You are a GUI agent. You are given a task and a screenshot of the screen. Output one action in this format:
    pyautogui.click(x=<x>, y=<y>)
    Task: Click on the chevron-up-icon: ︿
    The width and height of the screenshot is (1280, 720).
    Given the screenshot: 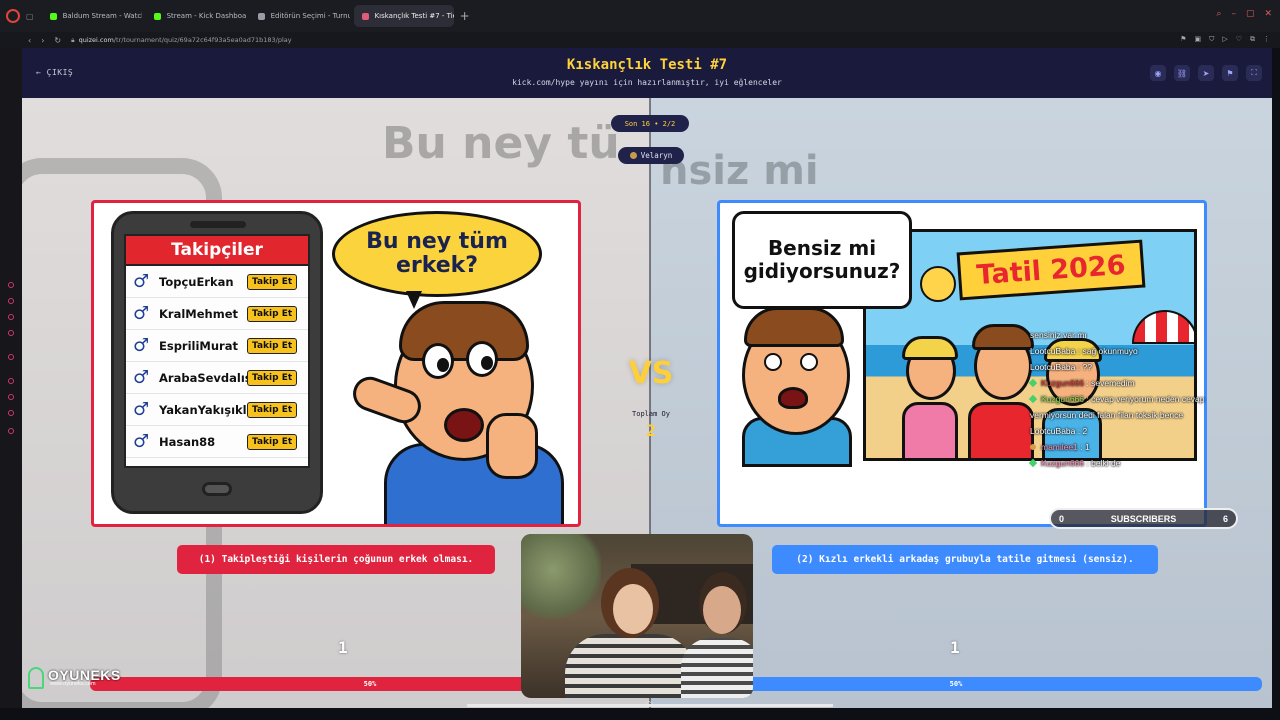 What is the action you would take?
    pyautogui.click(x=649, y=700)
    